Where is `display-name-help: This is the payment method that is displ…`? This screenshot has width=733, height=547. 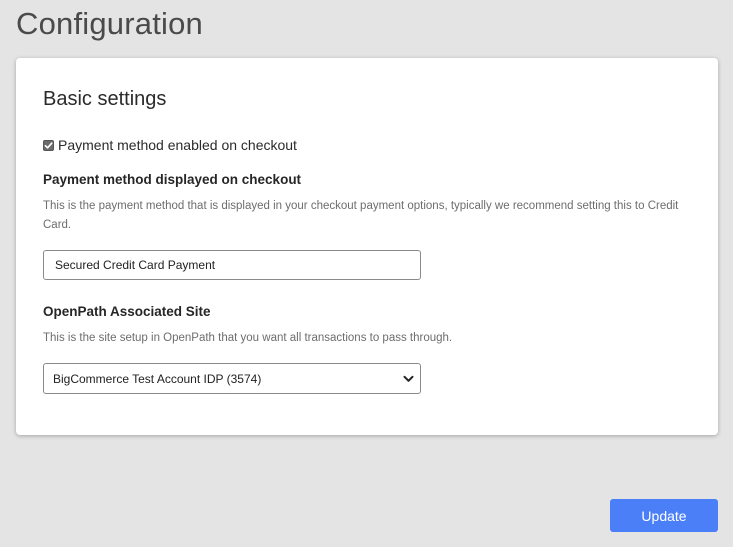 display-name-help: This is the payment method that is displ… is located at coordinates (361, 215).